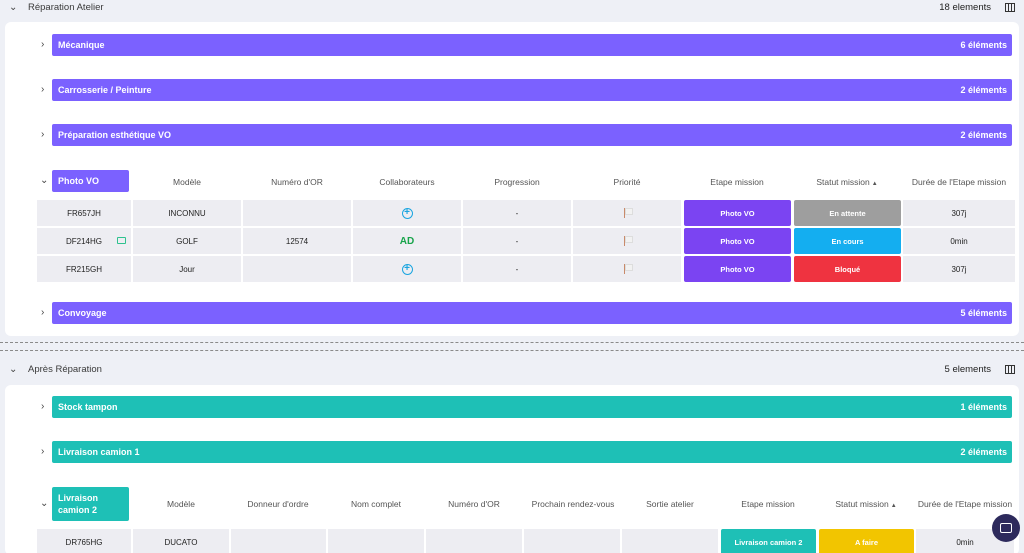 The image size is (1024, 553). I want to click on group-mecanique: Mécanique 6 éléments, so click(532, 45).